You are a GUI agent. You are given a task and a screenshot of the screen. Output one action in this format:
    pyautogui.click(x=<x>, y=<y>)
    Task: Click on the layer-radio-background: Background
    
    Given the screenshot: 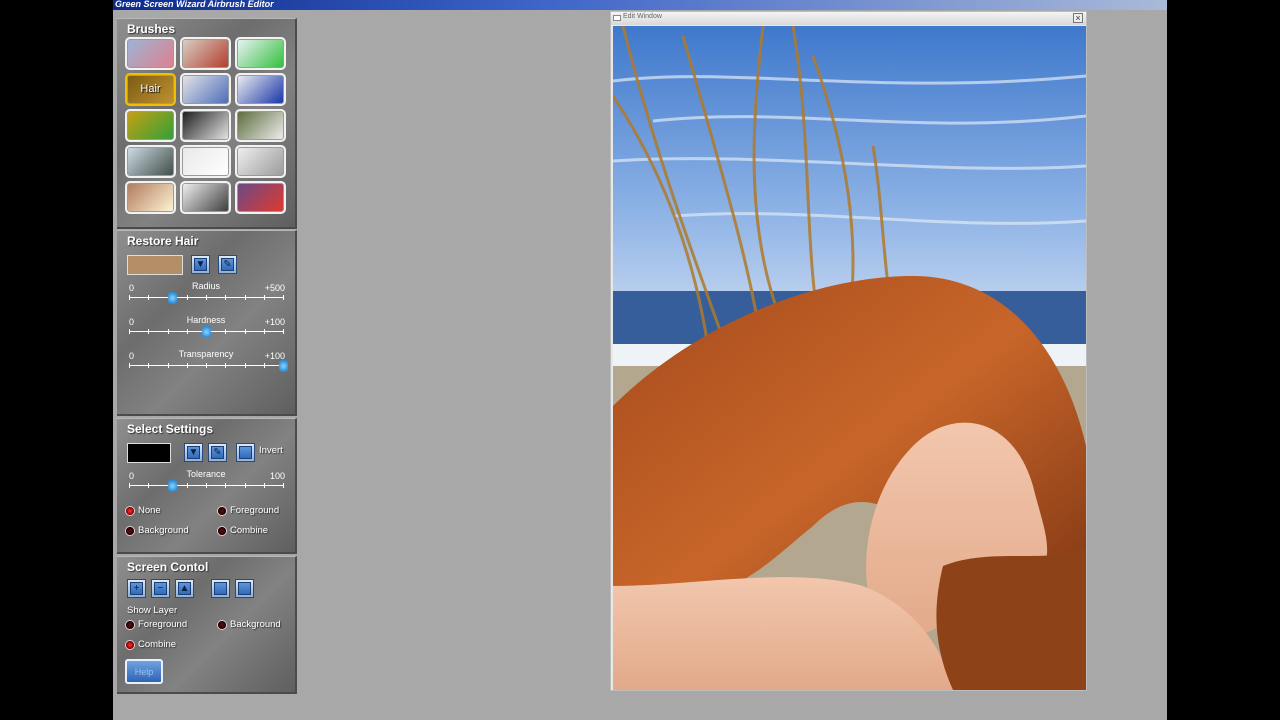 What is the action you would take?
    pyautogui.click(x=249, y=624)
    